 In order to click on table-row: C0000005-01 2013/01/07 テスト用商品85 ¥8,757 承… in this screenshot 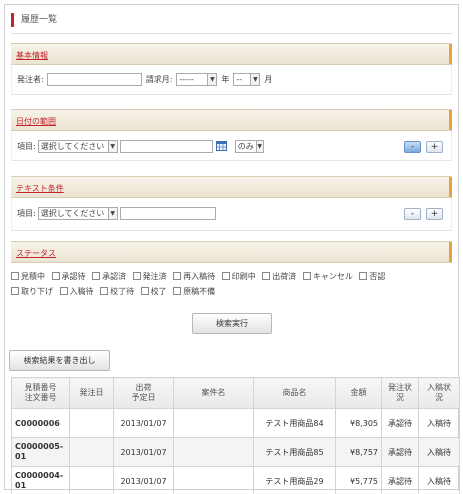, I will do `click(235, 452)`.